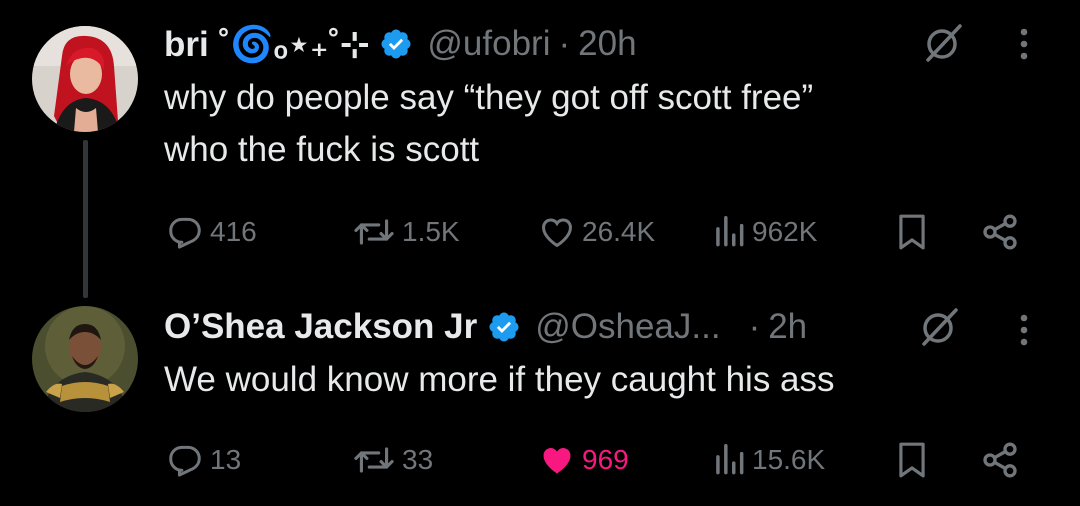  I want to click on like-button: 969, so click(583, 460).